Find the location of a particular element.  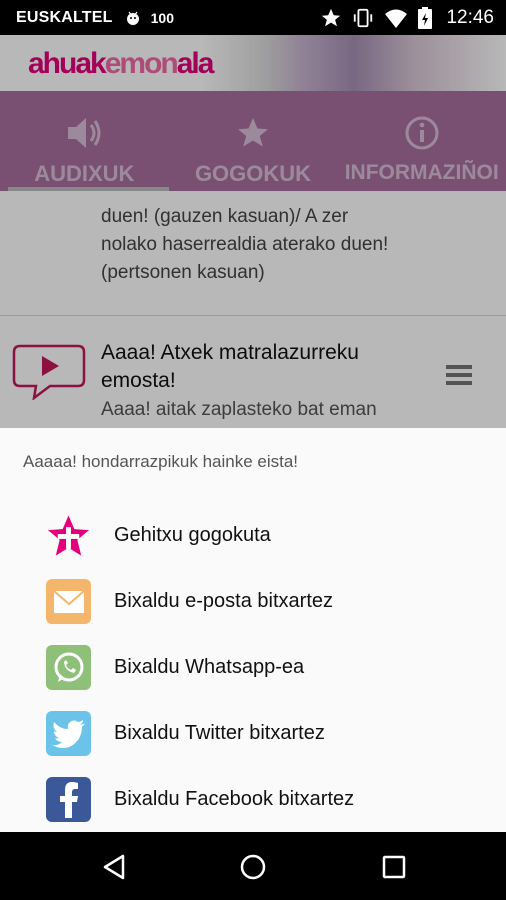

twitter-share-option: Bixaldu Twitter bitxartez is located at coordinates (253, 734).